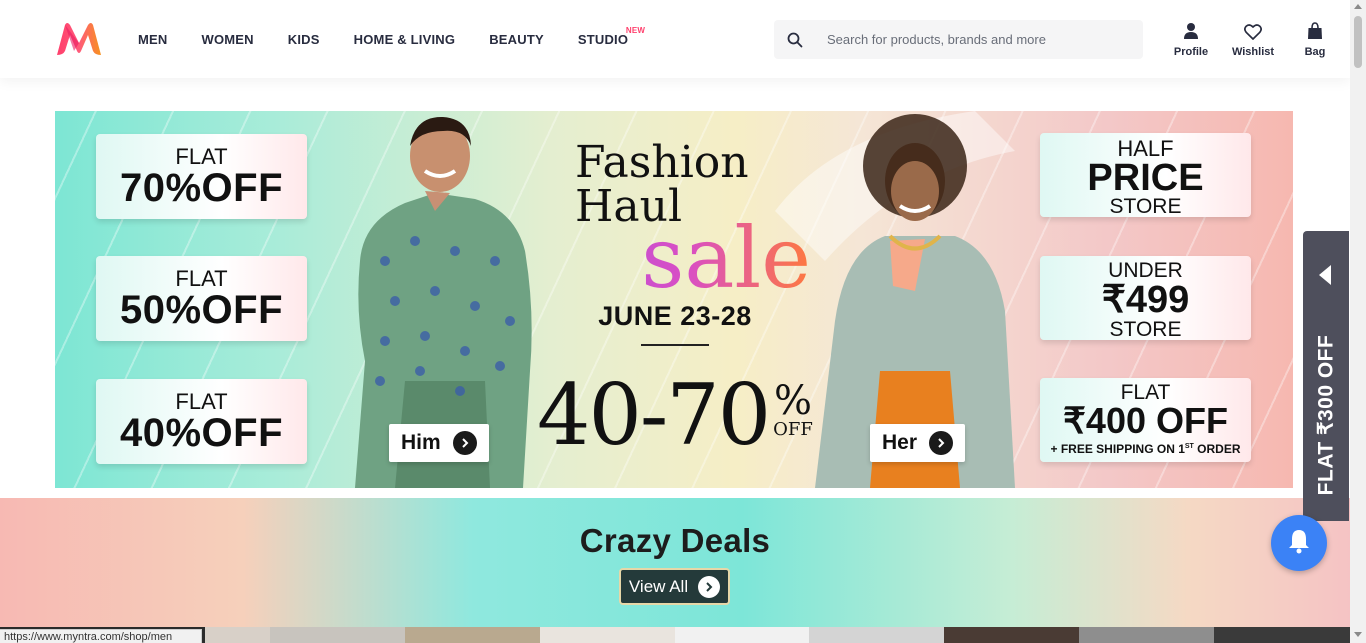 This screenshot has height=643, width=1366. Describe the element at coordinates (675, 540) in the screenshot. I see `crazy-deals-title: Crazy Deals` at that location.